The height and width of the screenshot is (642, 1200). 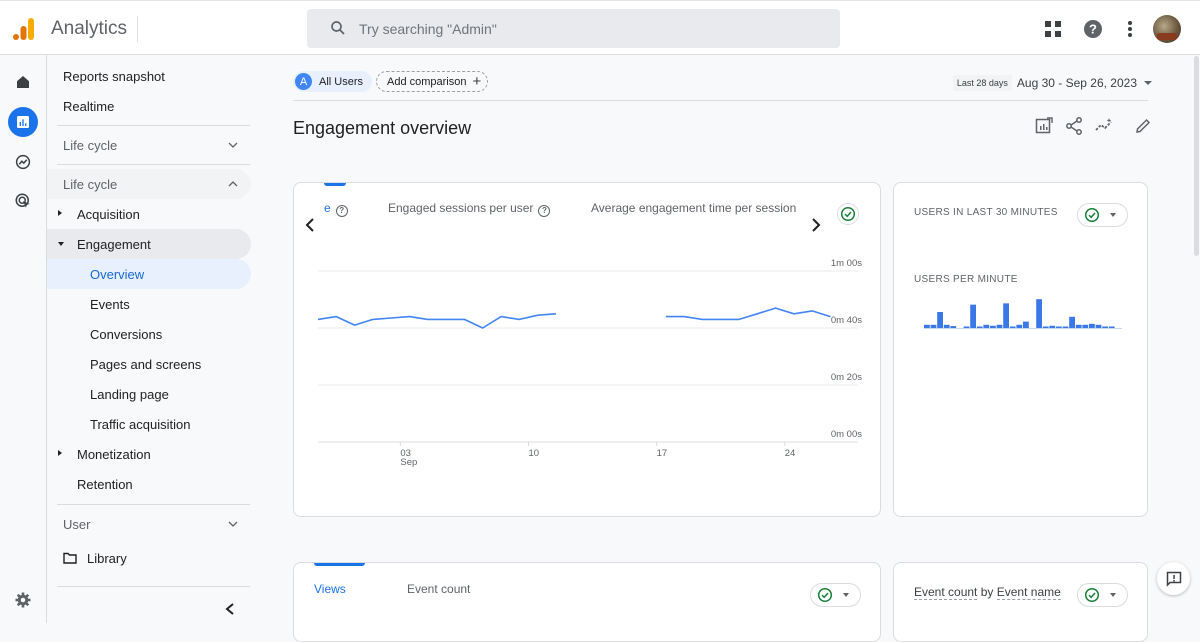 I want to click on page-scrollbar, so click(x=1196, y=156).